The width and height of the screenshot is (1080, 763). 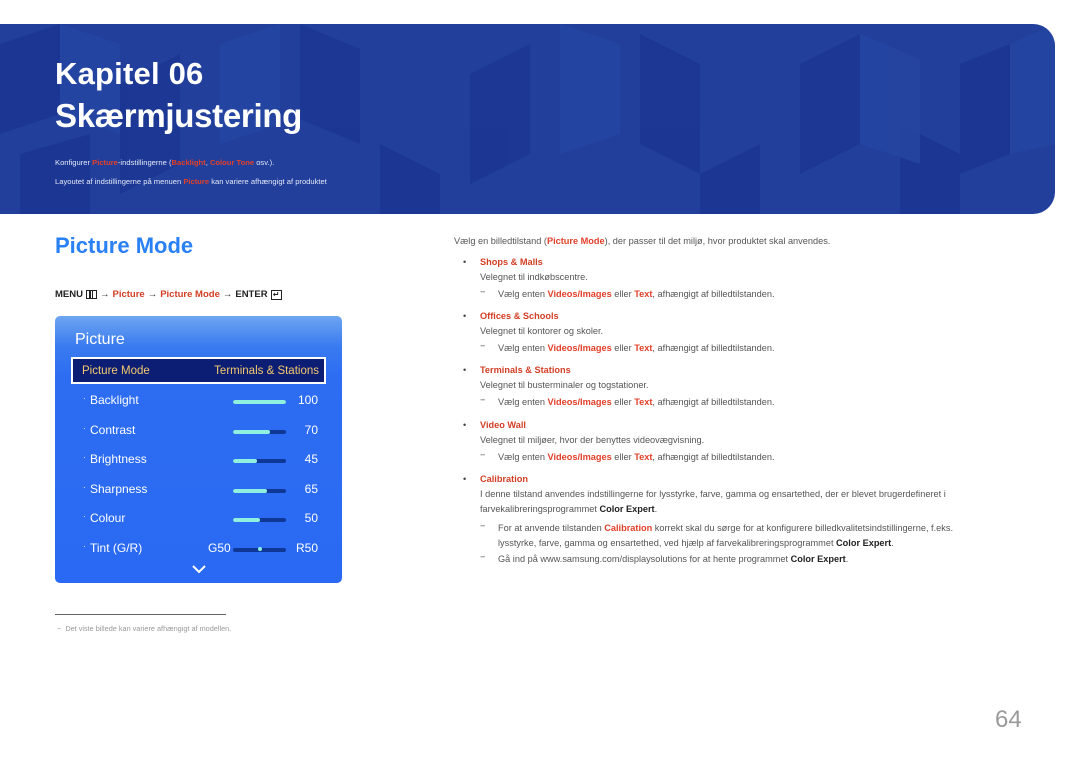 What do you see at coordinates (511, 262) in the screenshot?
I see `mode-name: Shops & Malls` at bounding box center [511, 262].